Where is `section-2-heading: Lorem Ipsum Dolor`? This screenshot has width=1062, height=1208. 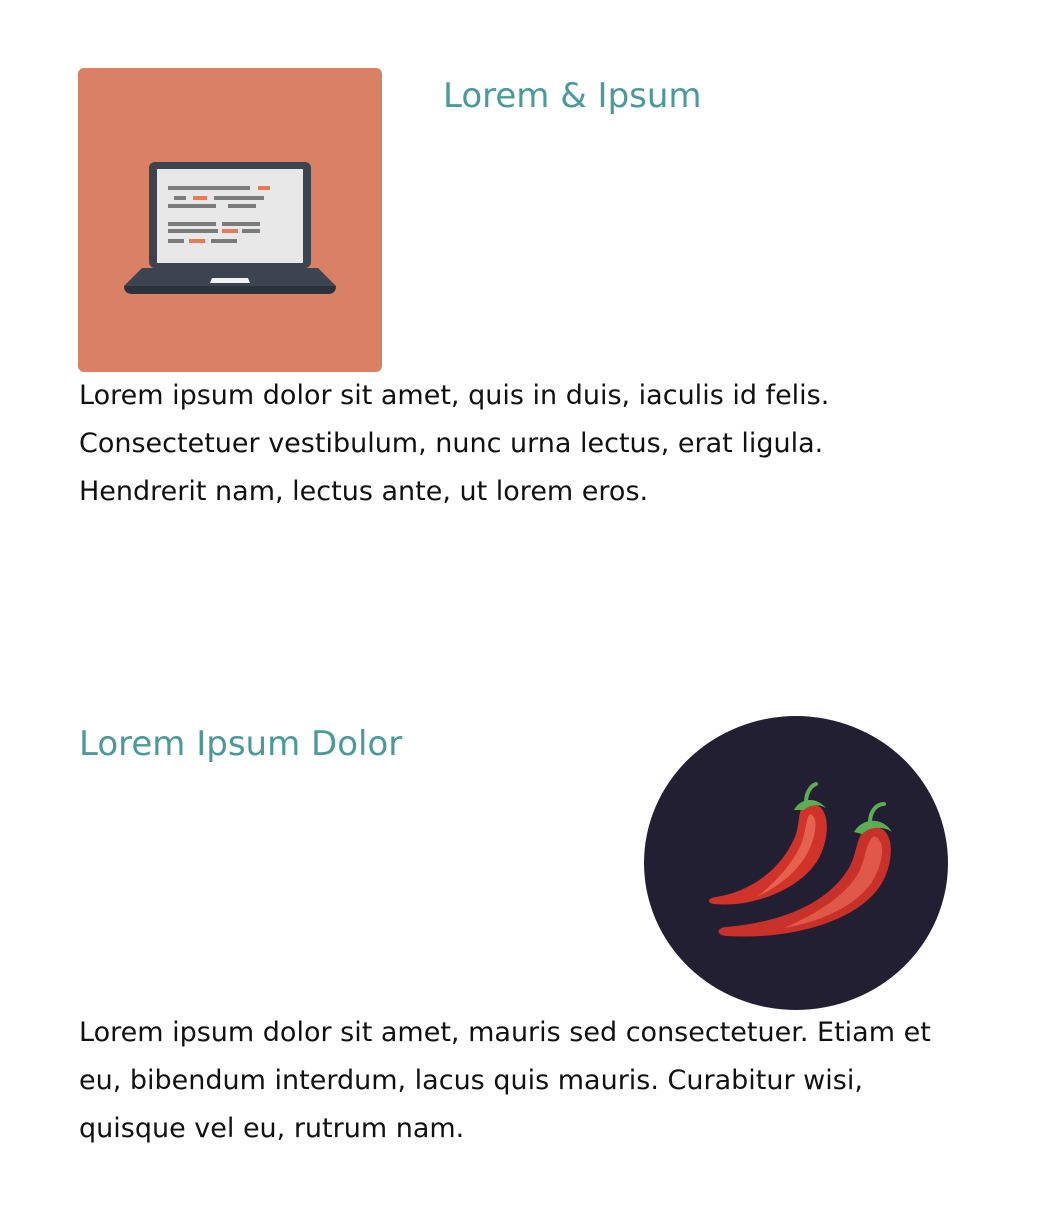 section-2-heading: Lorem Ipsum Dolor is located at coordinates (241, 744).